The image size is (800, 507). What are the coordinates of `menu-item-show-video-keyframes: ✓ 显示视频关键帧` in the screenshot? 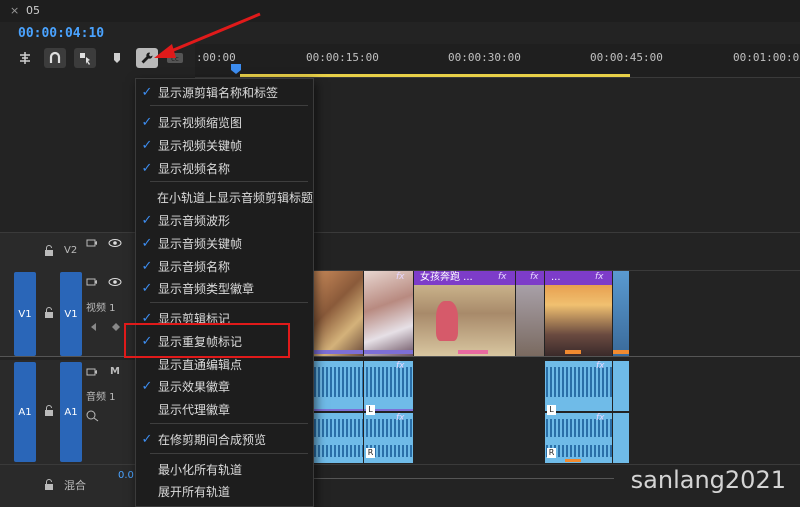 It's located at (224, 145).